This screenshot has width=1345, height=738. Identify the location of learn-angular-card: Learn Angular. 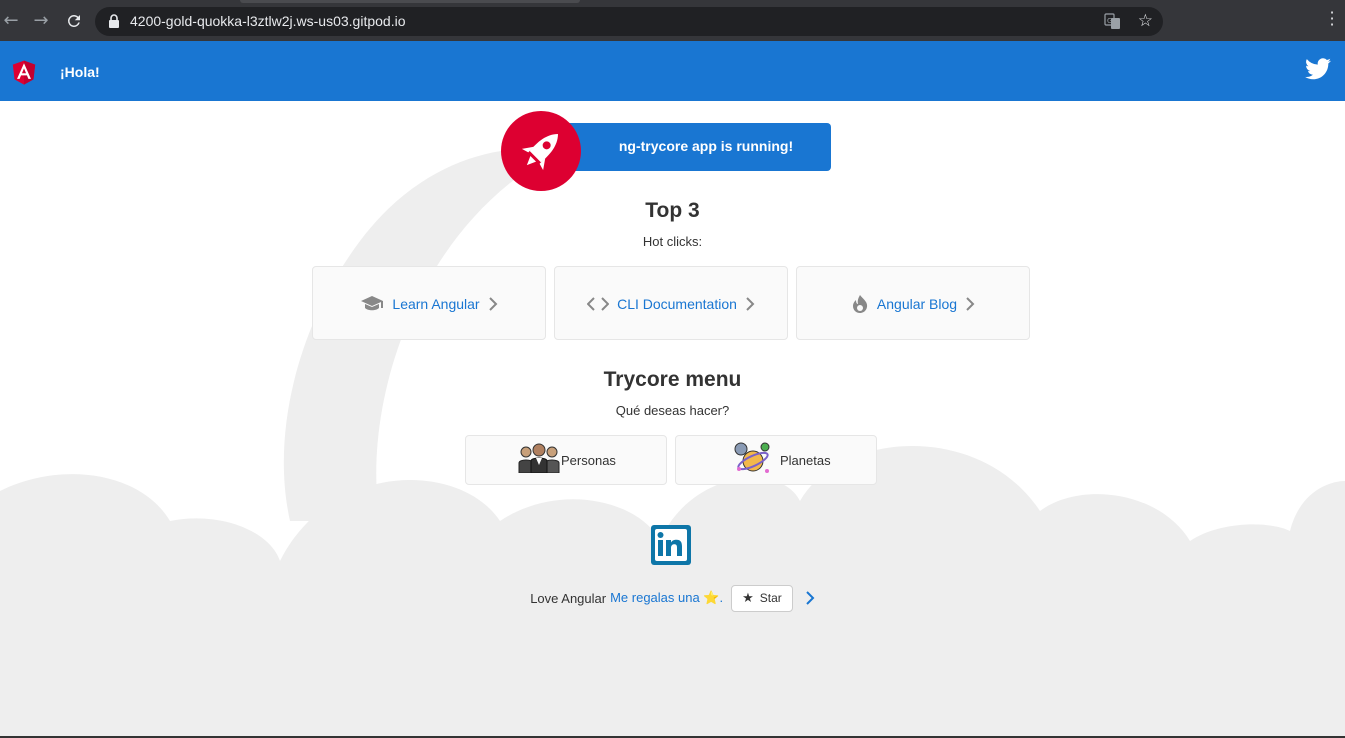
(429, 303).